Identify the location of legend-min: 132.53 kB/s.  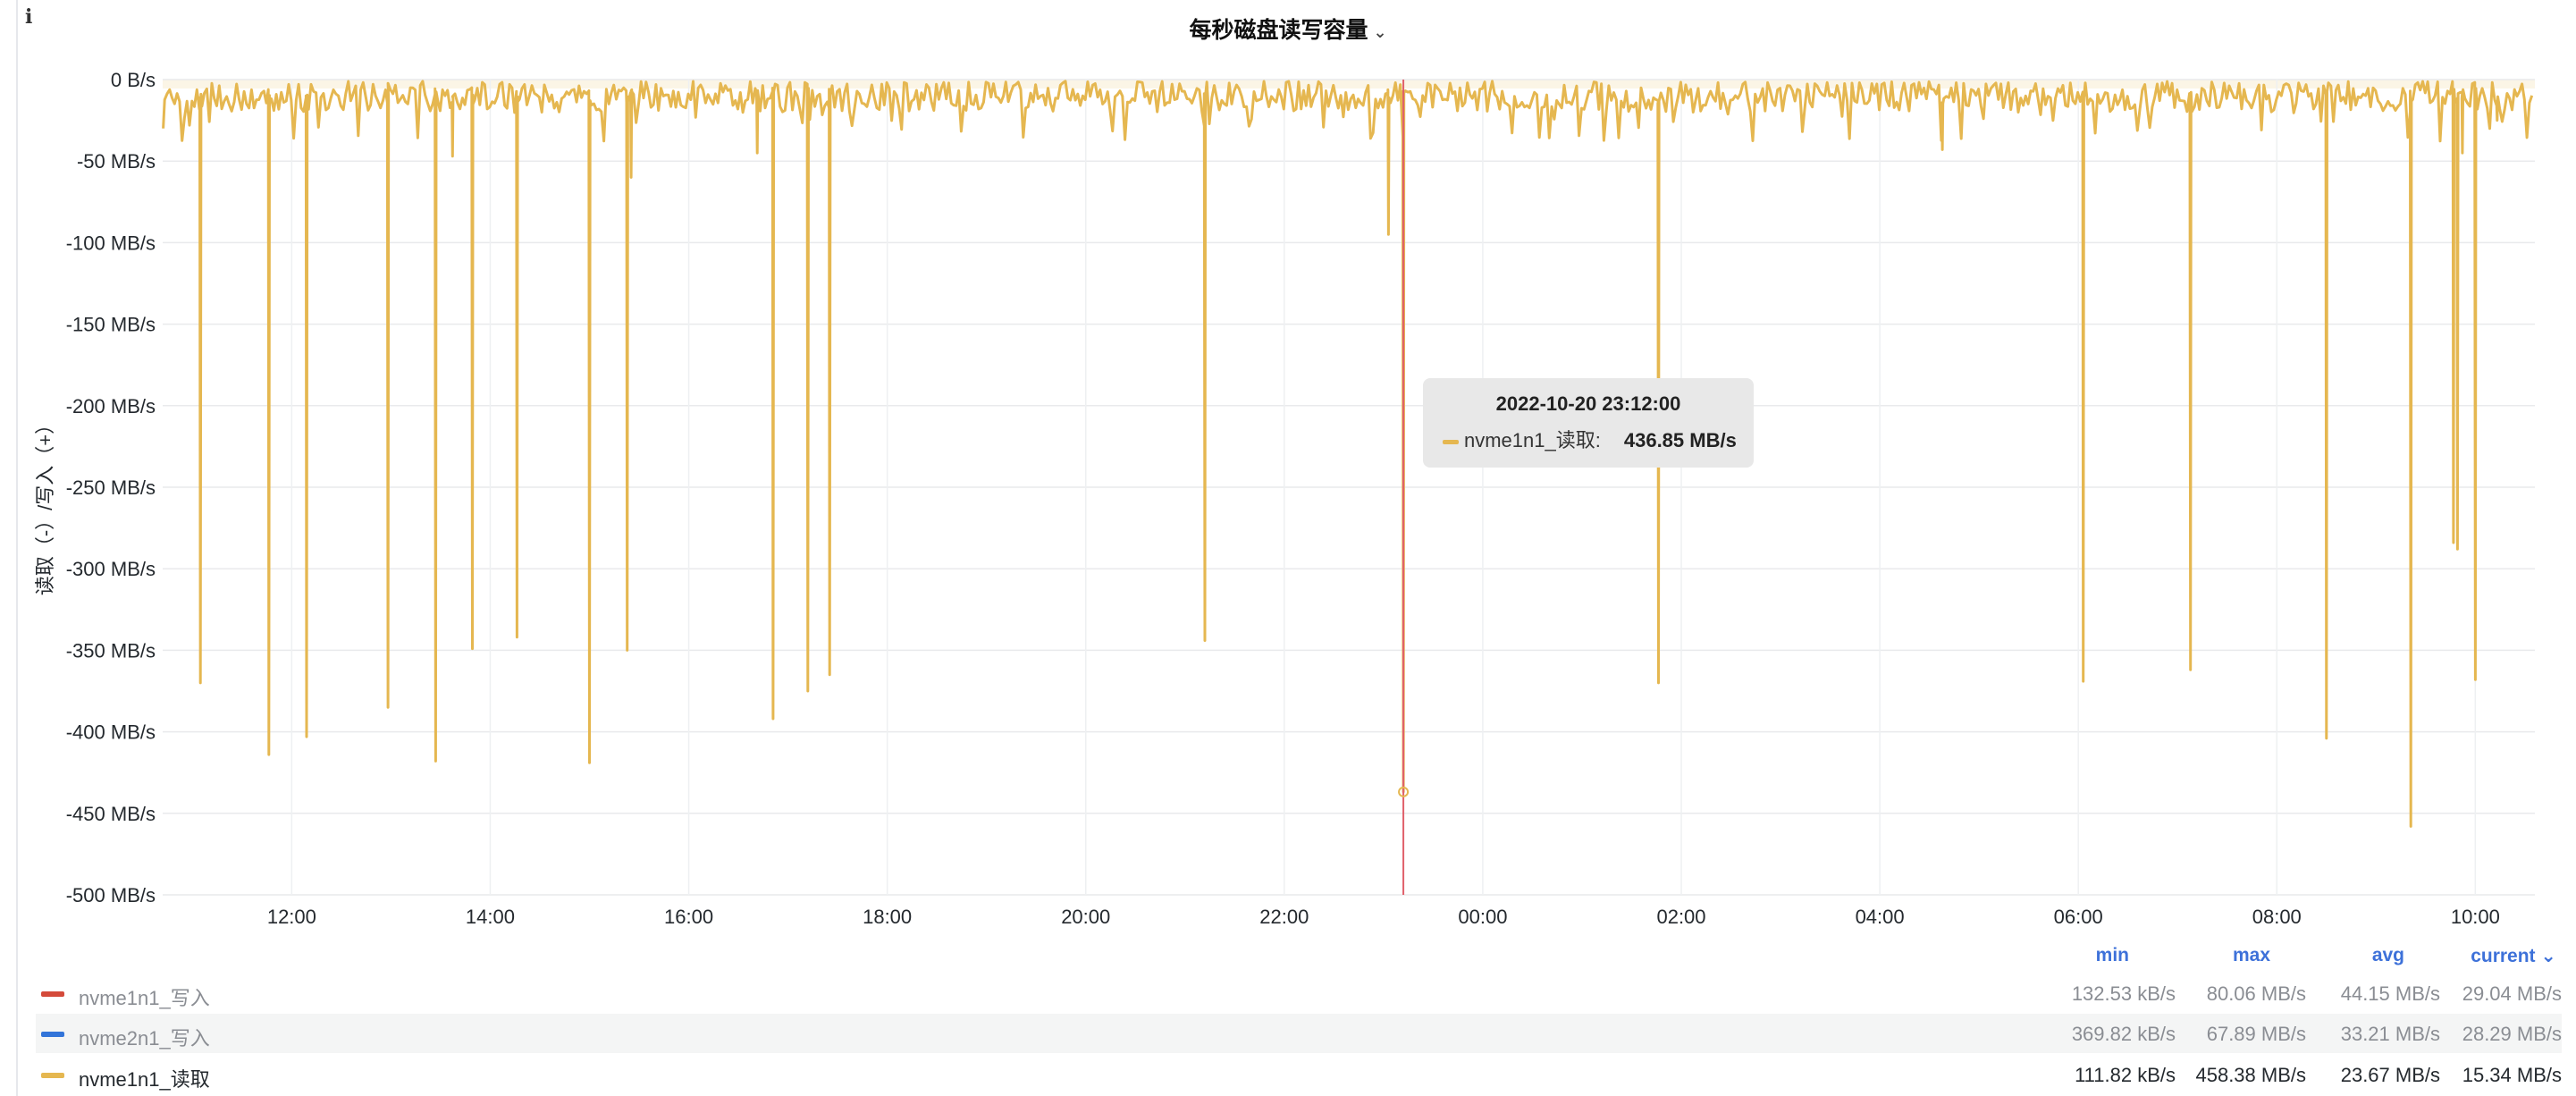
(2124, 993).